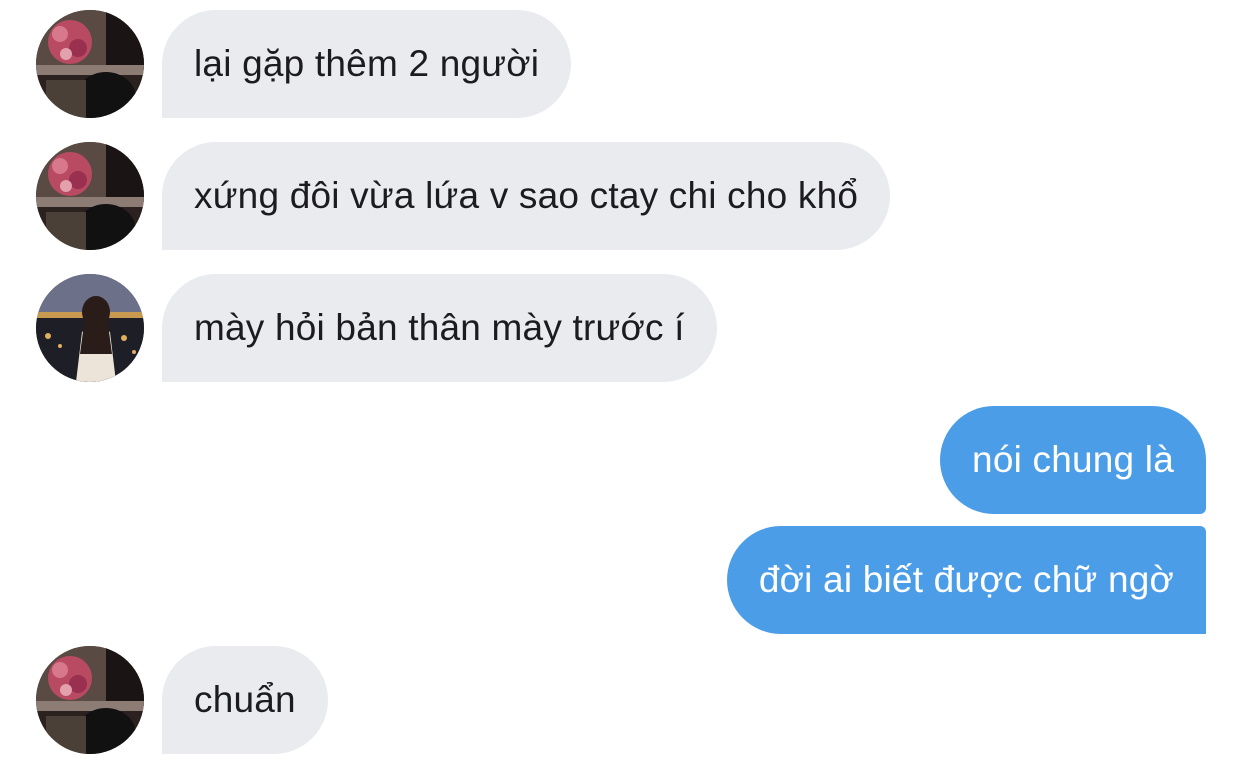 This screenshot has height=784, width=1242. I want to click on outgoing-message-bubble: nói chung là, so click(1073, 460).